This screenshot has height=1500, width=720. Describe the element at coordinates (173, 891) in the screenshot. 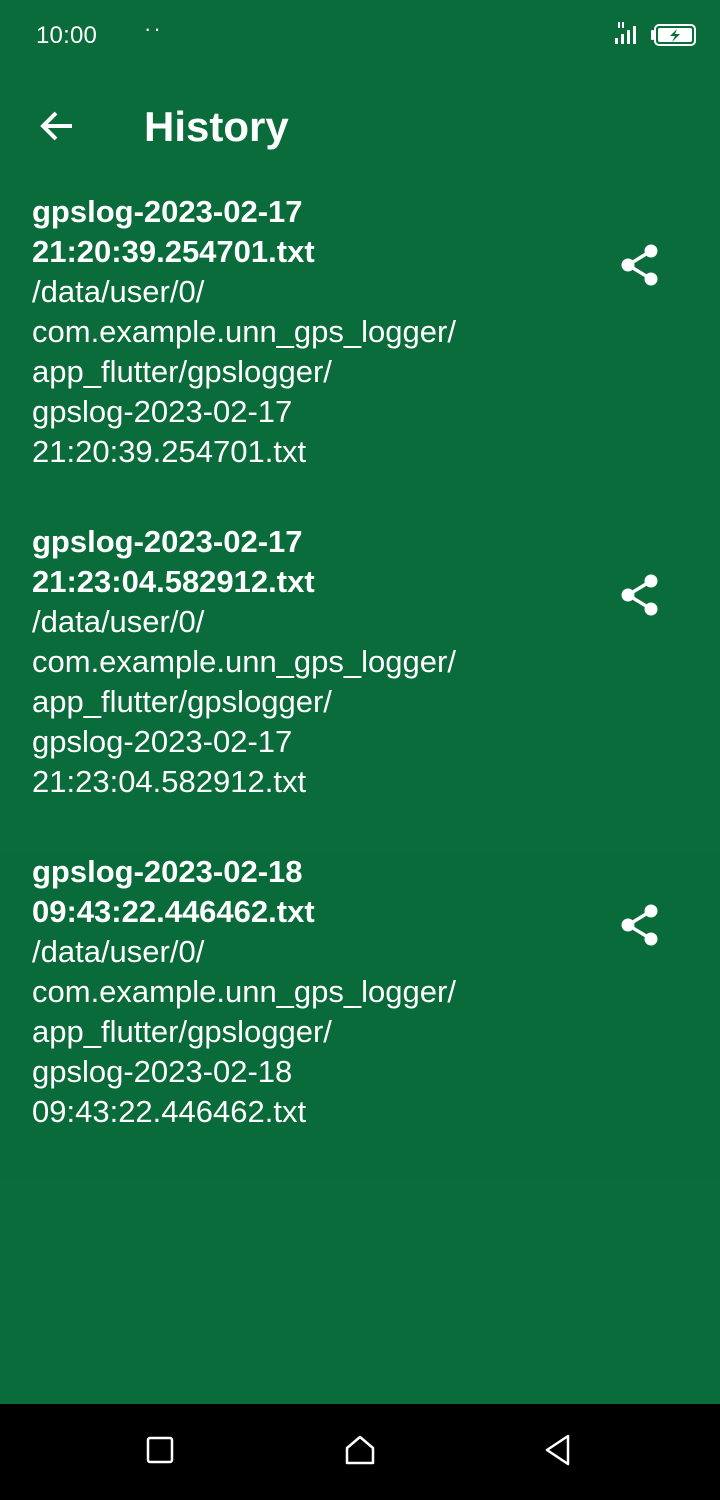

I see `file-name: gpslog-2023-02-18 09:43:22.446462.txt` at that location.